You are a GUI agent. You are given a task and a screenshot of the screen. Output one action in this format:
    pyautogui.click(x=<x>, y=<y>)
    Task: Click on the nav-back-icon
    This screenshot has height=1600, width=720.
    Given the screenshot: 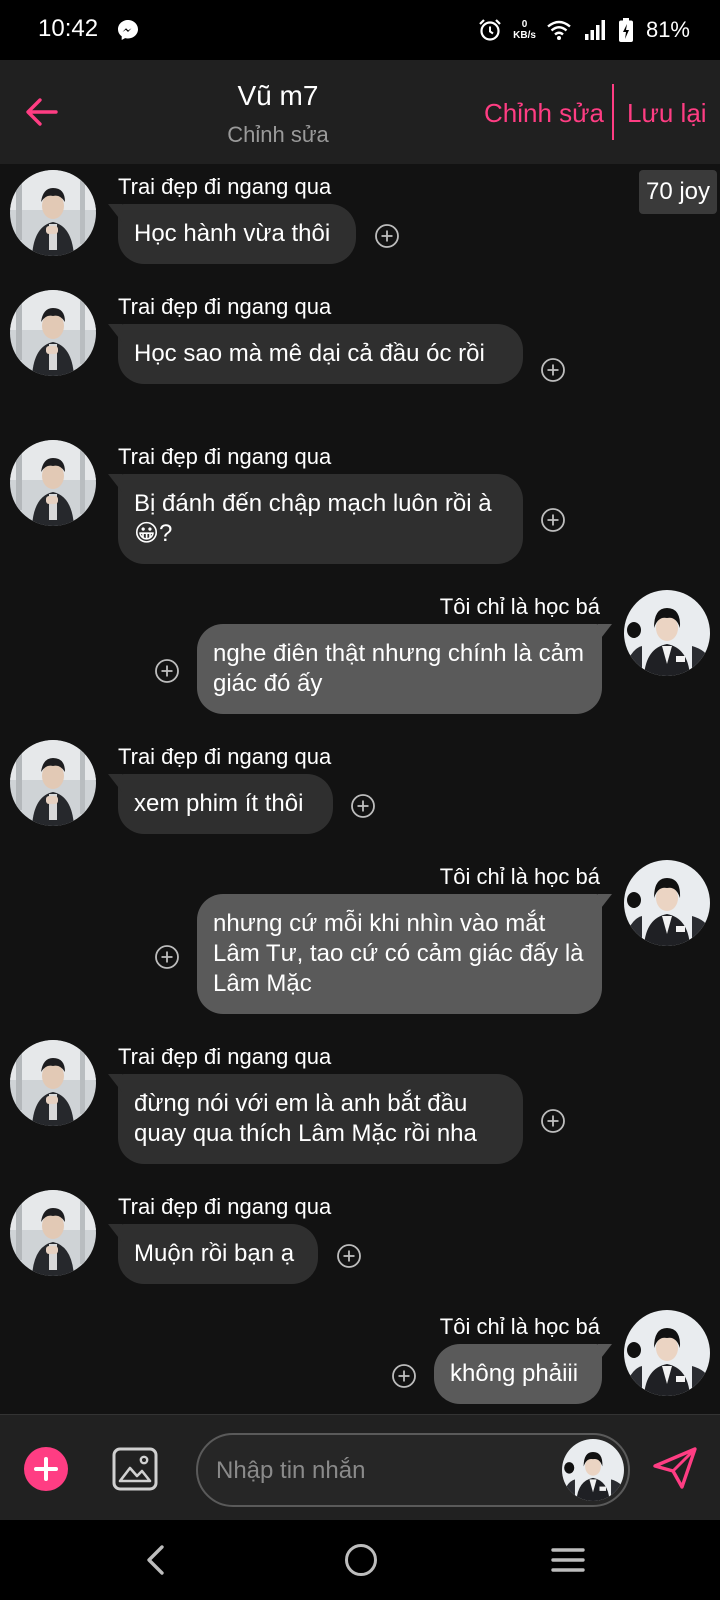 What is the action you would take?
    pyautogui.click(x=155, y=1560)
    